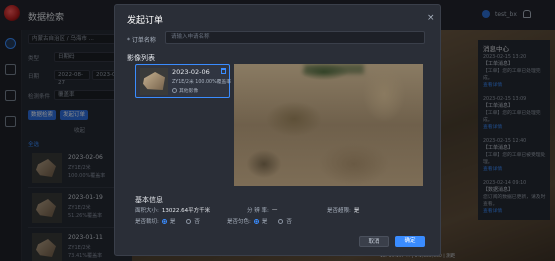 The height and width of the screenshot is (261, 555). Describe the element at coordinates (147, 222) in the screenshot. I see `clip-label: 是否裁切:` at that location.